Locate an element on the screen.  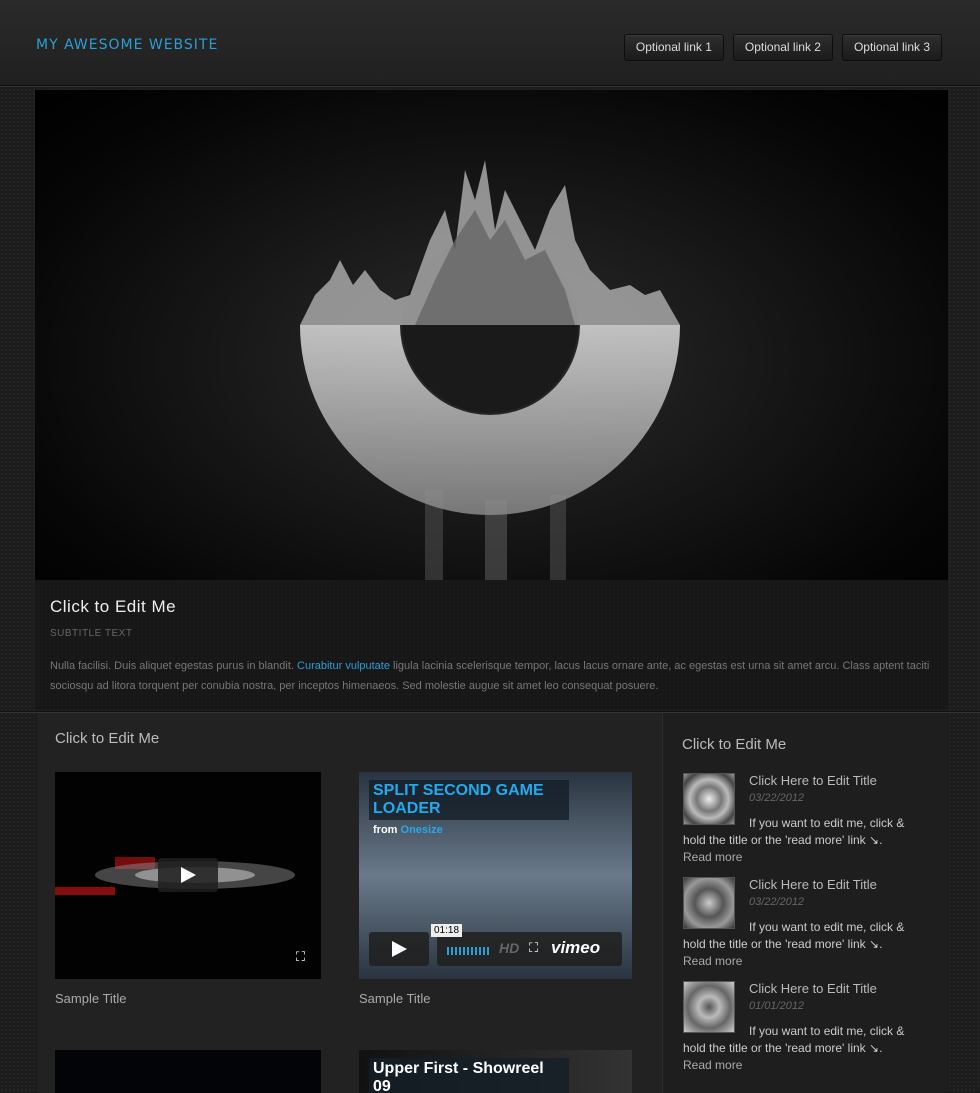
site-title: MY AWESOME WEBSITE is located at coordinates (127, 45).